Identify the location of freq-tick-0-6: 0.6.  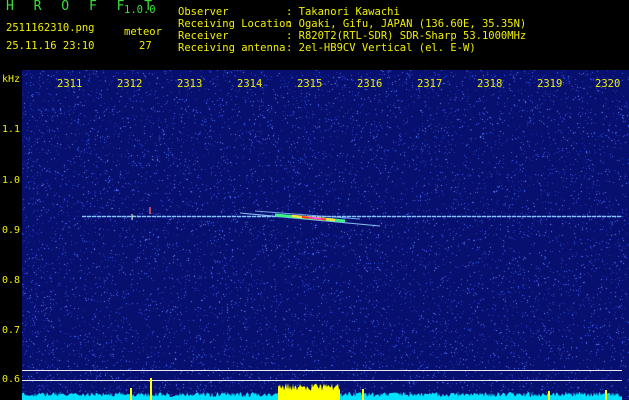
(11, 379).